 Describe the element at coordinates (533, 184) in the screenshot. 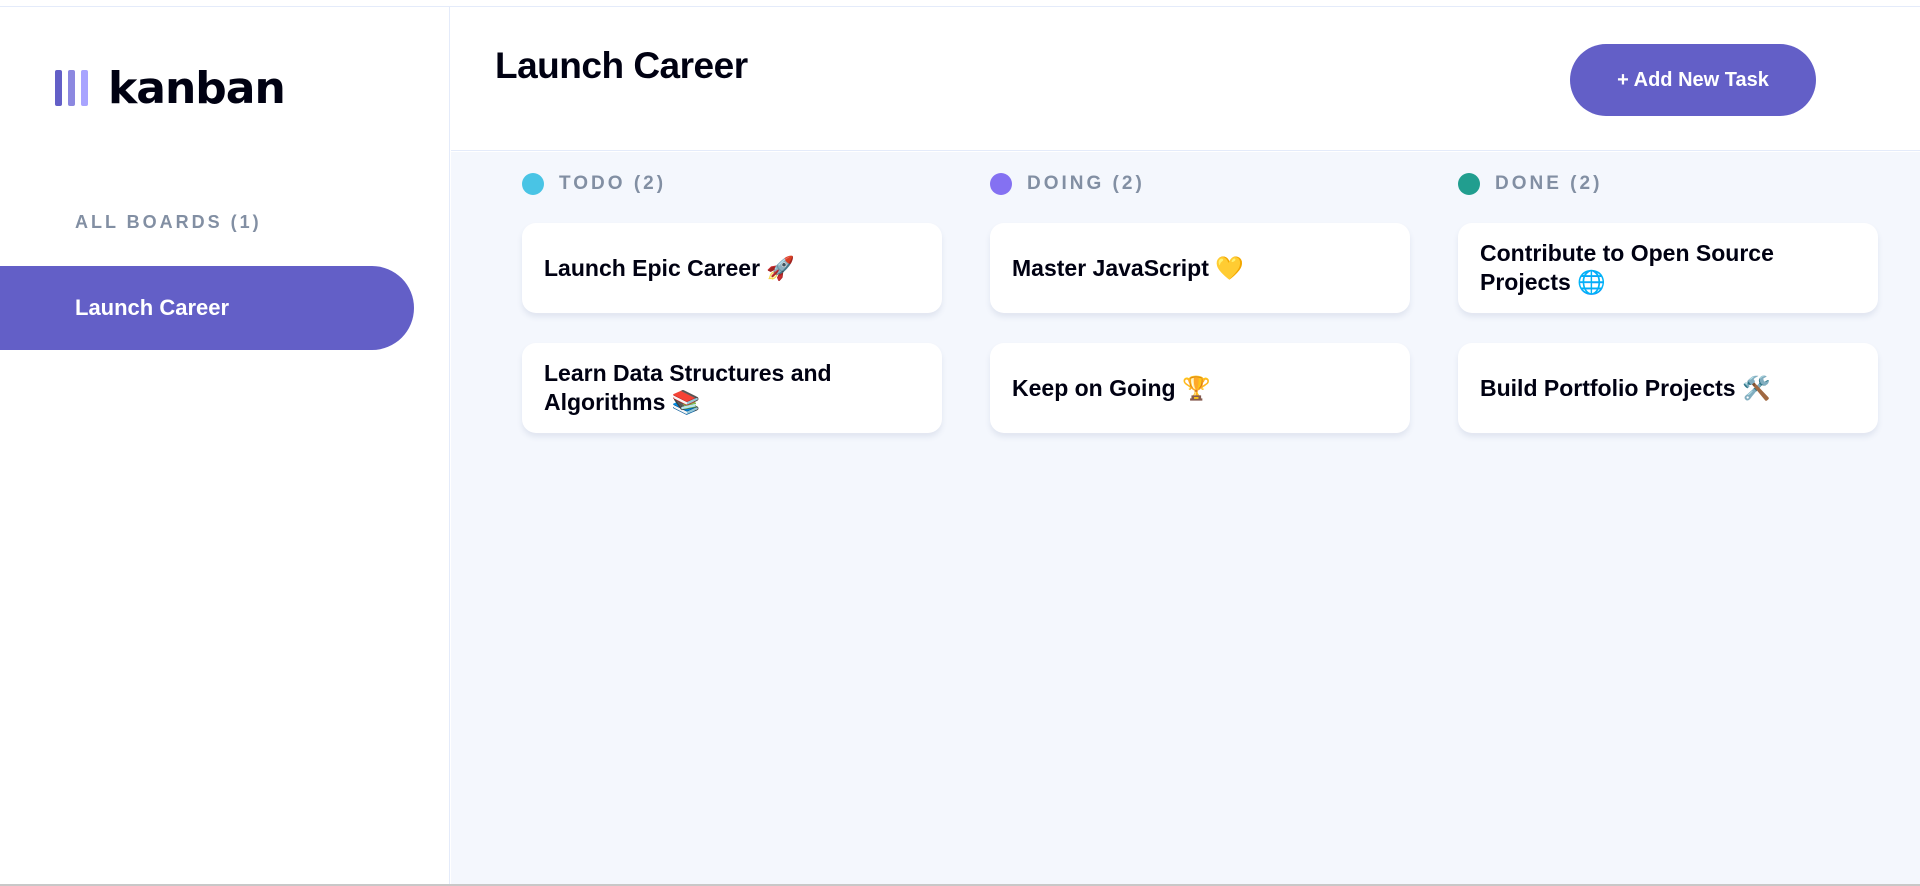

I see `todo-status-dot-icon` at that location.